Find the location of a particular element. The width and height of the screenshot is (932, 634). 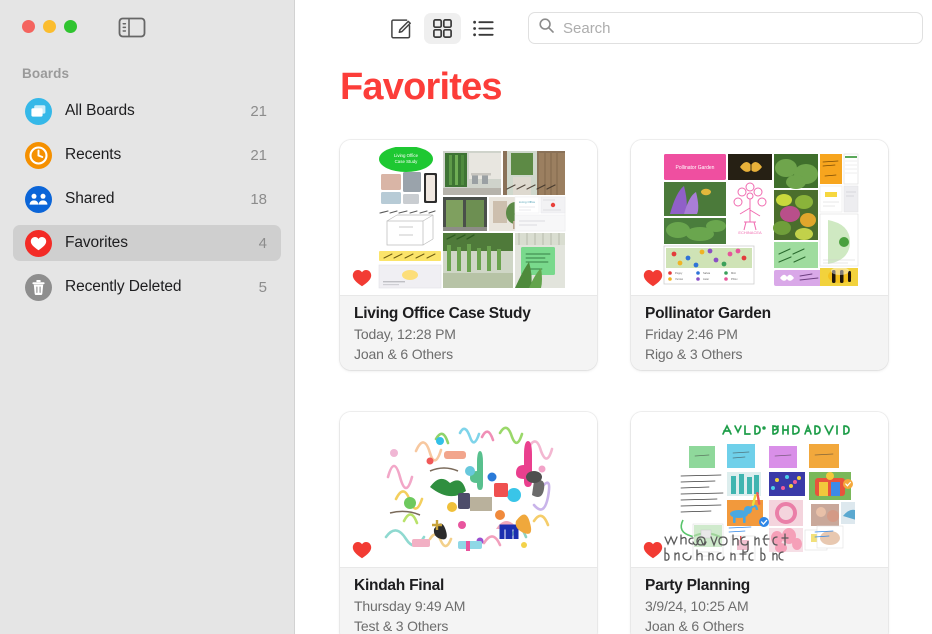

list-view-button is located at coordinates (483, 28).